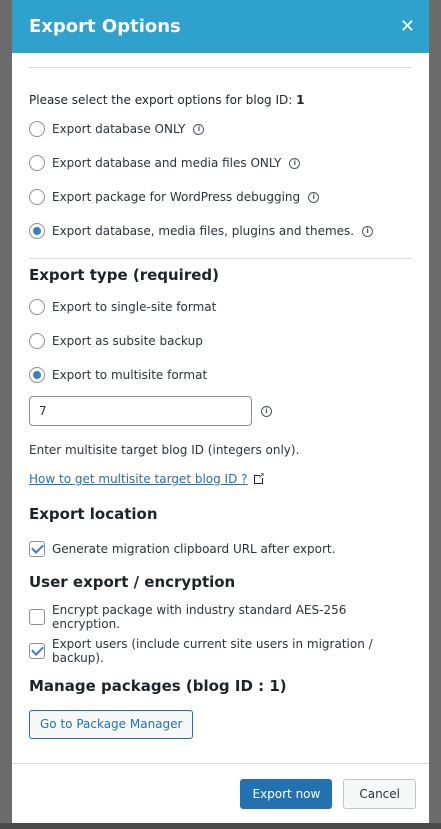 The image size is (441, 829). What do you see at coordinates (37, 197) in the screenshot?
I see `radio-debug` at bounding box center [37, 197].